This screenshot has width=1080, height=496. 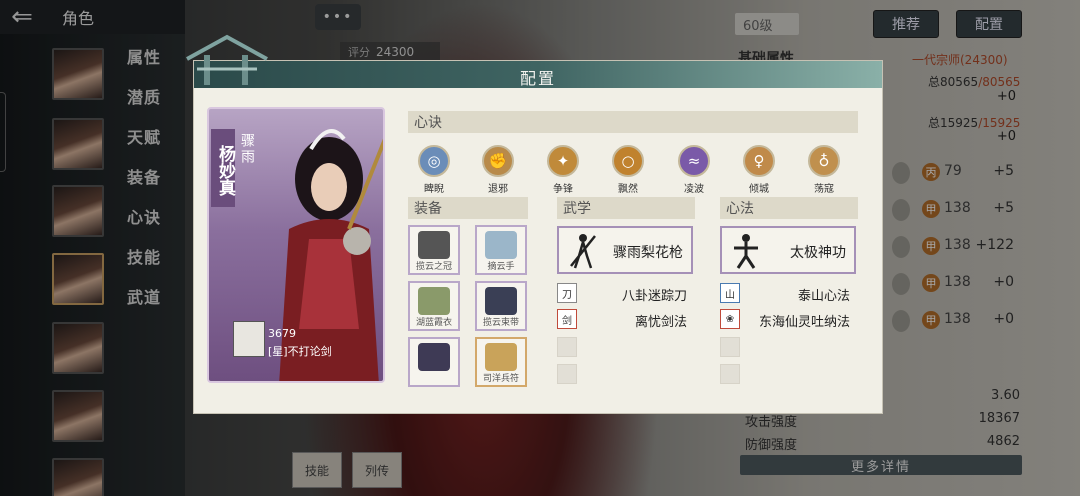 I want to click on xinjue-item: ◎ 睥睨, so click(x=434, y=170).